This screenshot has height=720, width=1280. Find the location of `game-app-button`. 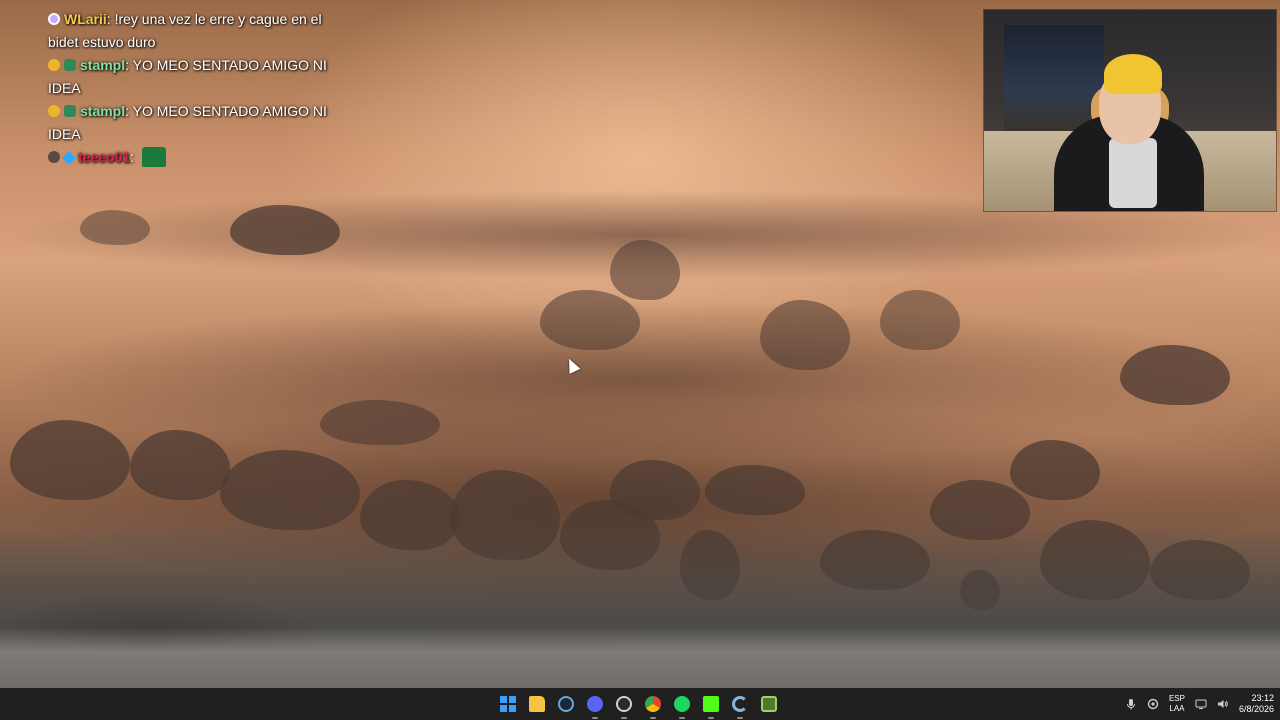

game-app-button is located at coordinates (769, 704).